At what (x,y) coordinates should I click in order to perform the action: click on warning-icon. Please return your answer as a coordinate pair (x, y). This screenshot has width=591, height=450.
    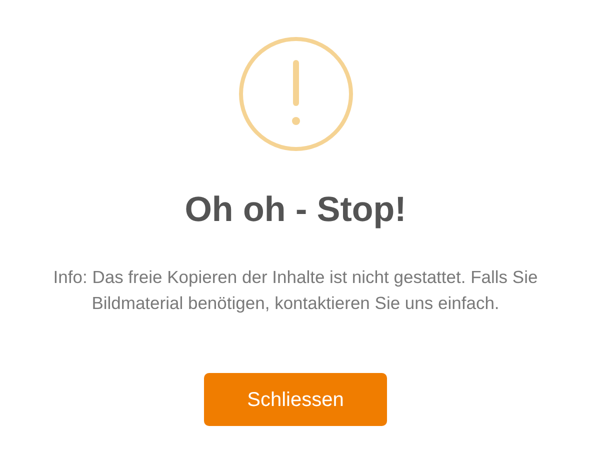
    Looking at the image, I should click on (296, 94).